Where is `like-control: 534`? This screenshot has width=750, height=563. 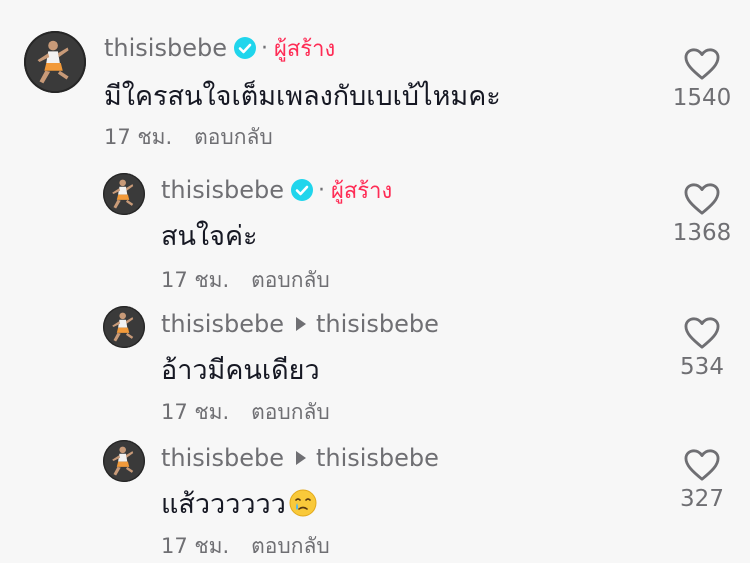 like-control: 534 is located at coordinates (702, 348).